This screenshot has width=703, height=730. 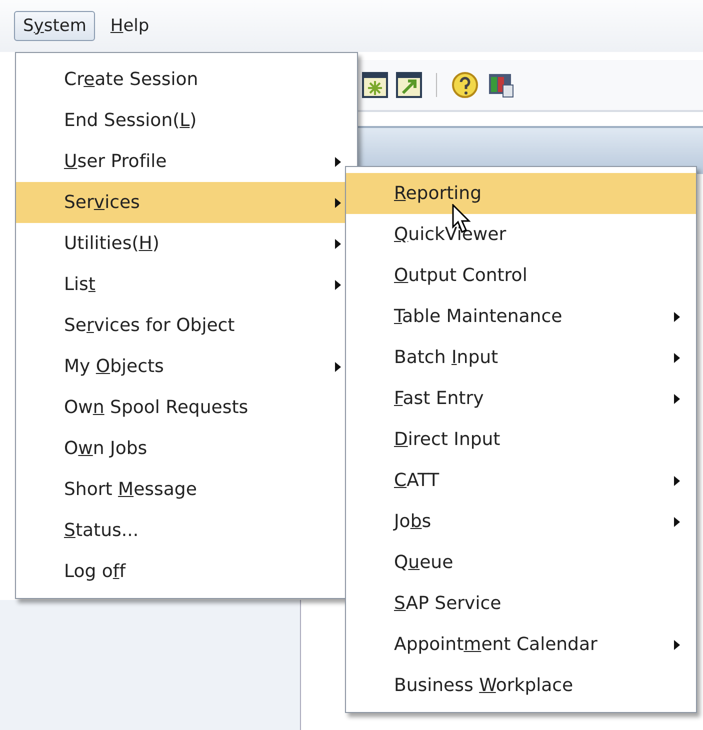 I want to click on menu-item: Queue, so click(x=521, y=562).